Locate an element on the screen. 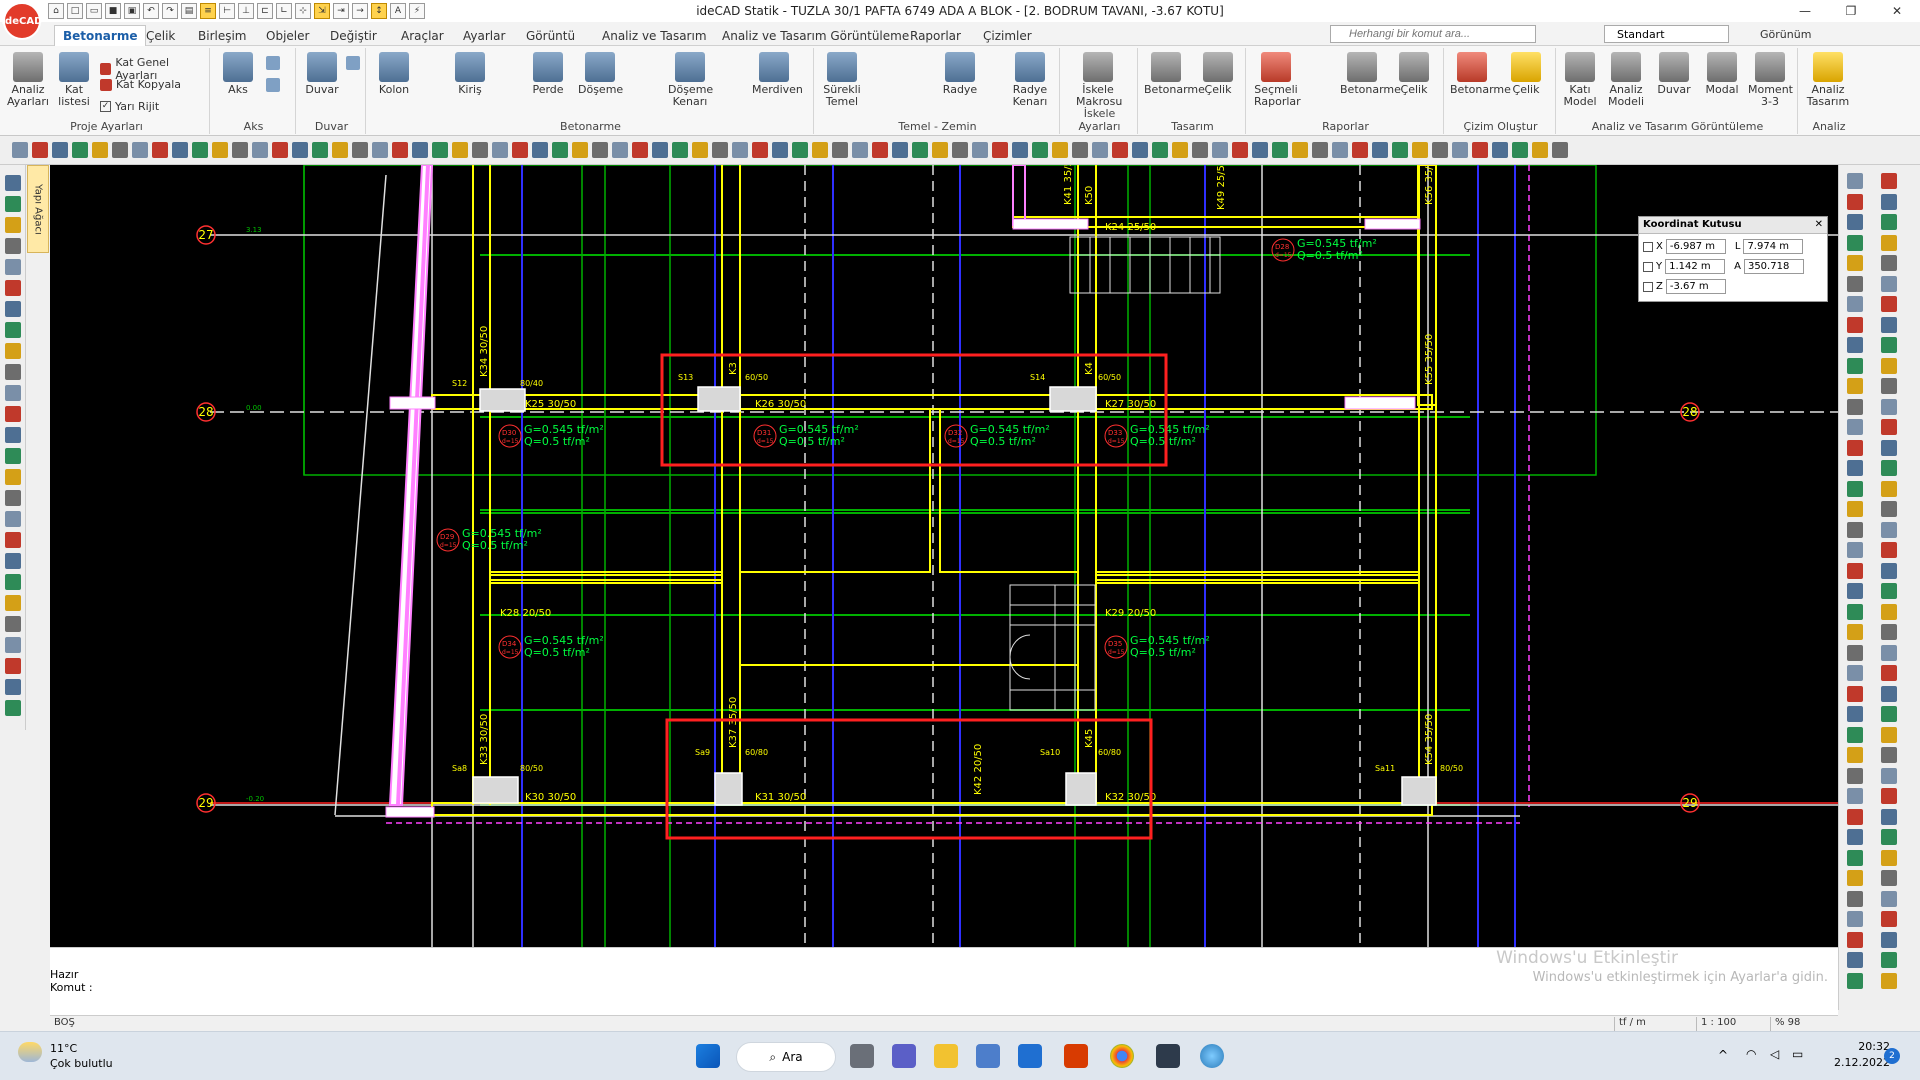 The image size is (1920, 1080). cizim-betonarme-button: Betonarme is located at coordinates (1480, 74).